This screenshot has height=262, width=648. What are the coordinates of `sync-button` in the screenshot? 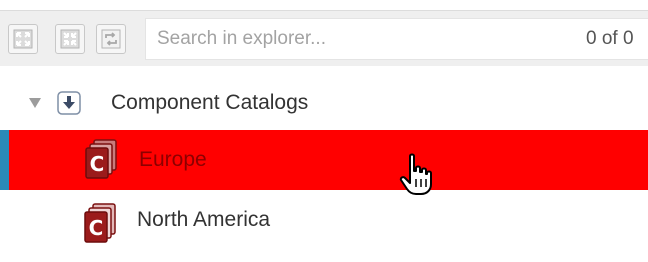 It's located at (111, 39).